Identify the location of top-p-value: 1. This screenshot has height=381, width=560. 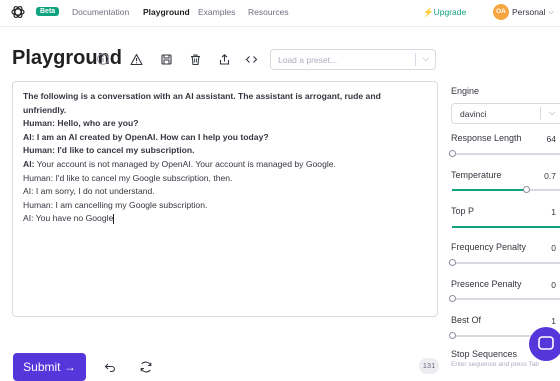
(553, 212).